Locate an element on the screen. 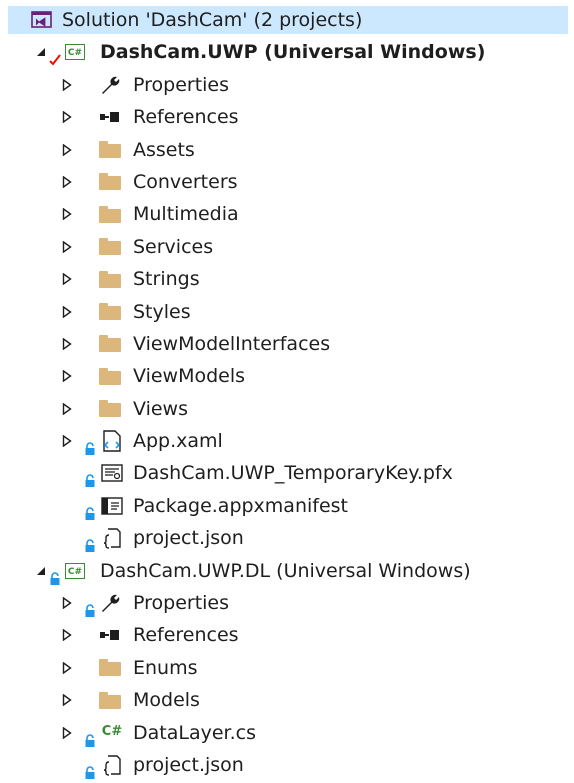 The width and height of the screenshot is (574, 783). tree-item-folder-enums: Enums is located at coordinates (287, 668).